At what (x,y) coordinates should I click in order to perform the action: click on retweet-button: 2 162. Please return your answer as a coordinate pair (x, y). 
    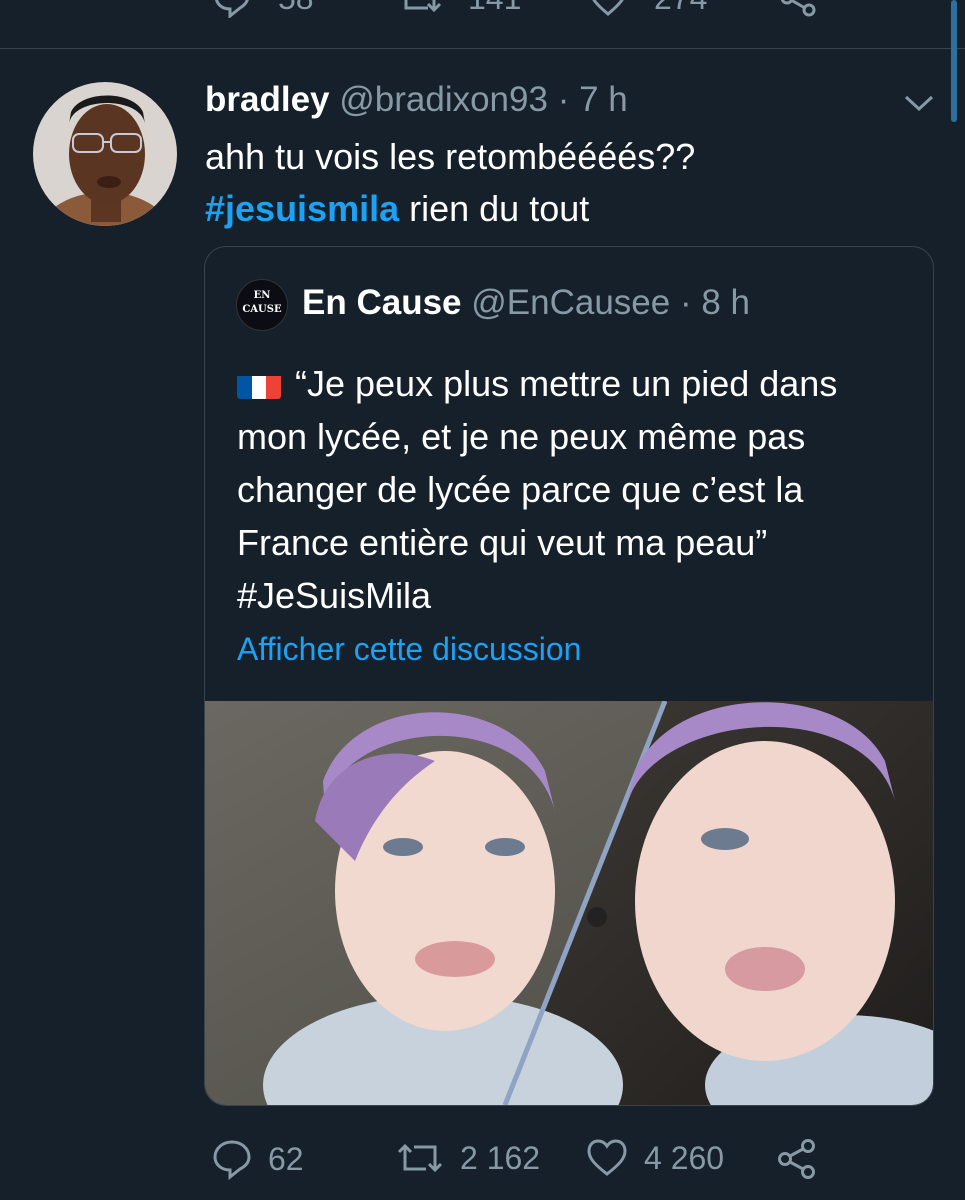
    Looking at the image, I should click on (468, 1158).